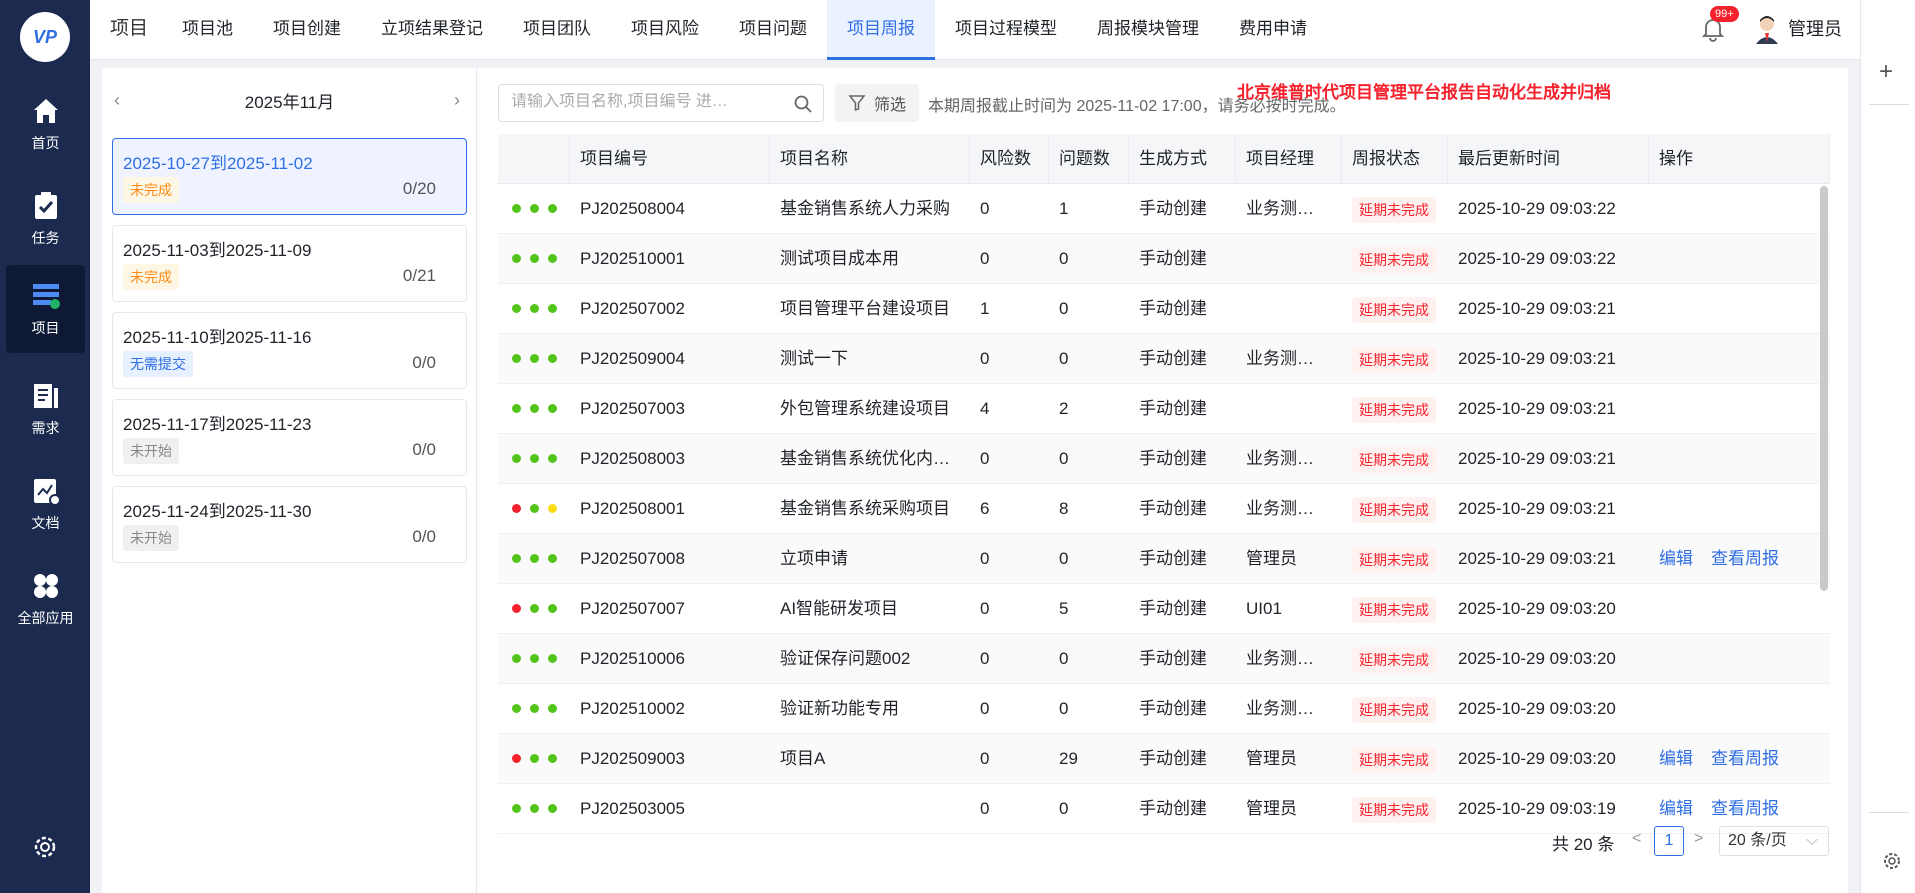 The height and width of the screenshot is (893, 1915). I want to click on project-code: PJ202507003, so click(632, 408).